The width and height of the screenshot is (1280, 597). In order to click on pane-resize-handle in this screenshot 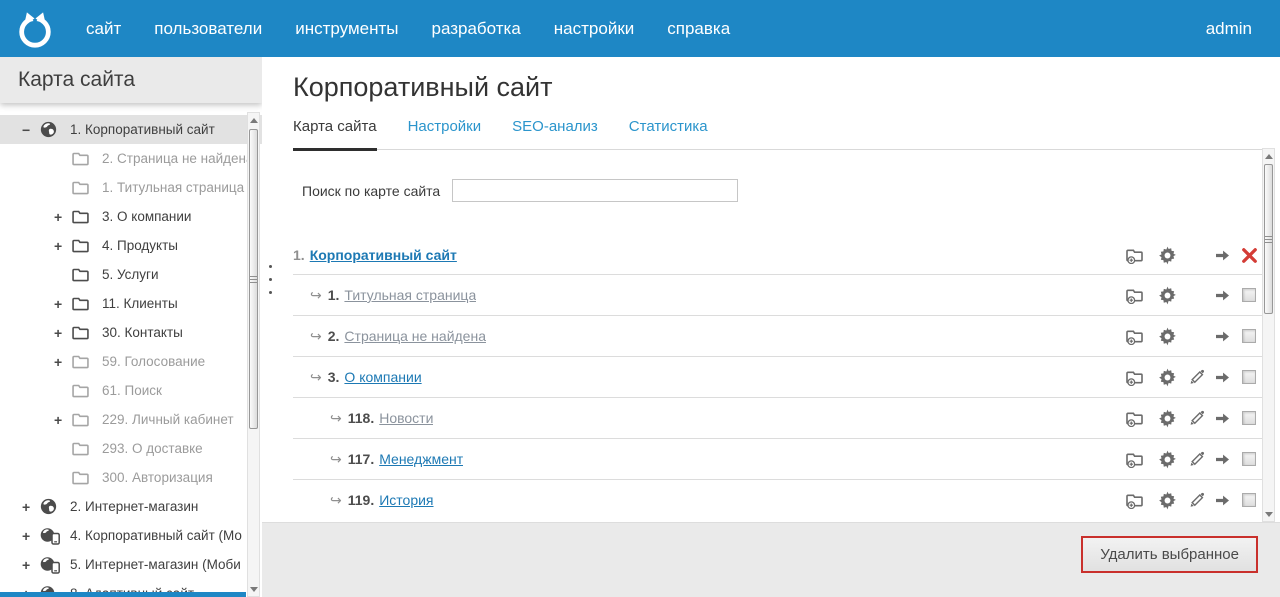, I will do `click(270, 279)`.